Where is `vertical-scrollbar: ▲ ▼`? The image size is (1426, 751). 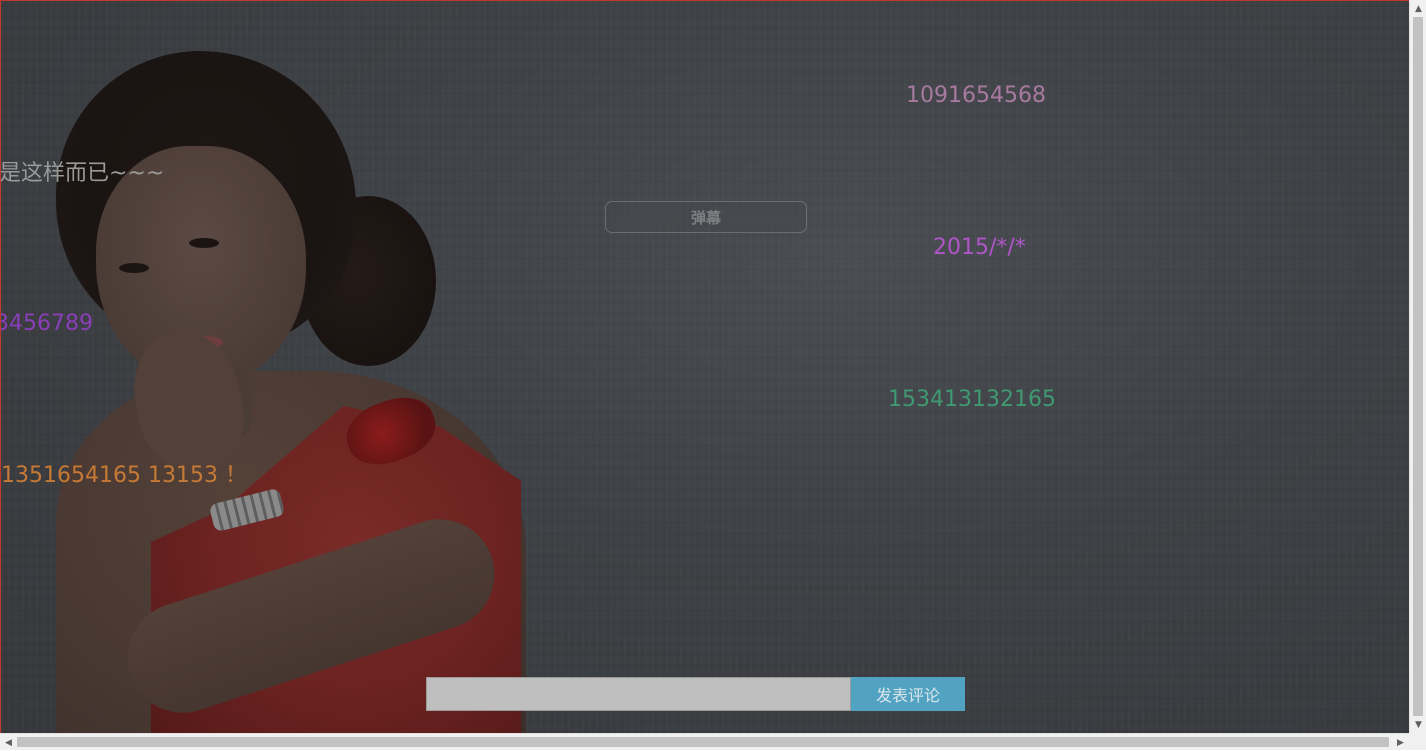
vertical-scrollbar: ▲ ▼ is located at coordinates (1417, 366).